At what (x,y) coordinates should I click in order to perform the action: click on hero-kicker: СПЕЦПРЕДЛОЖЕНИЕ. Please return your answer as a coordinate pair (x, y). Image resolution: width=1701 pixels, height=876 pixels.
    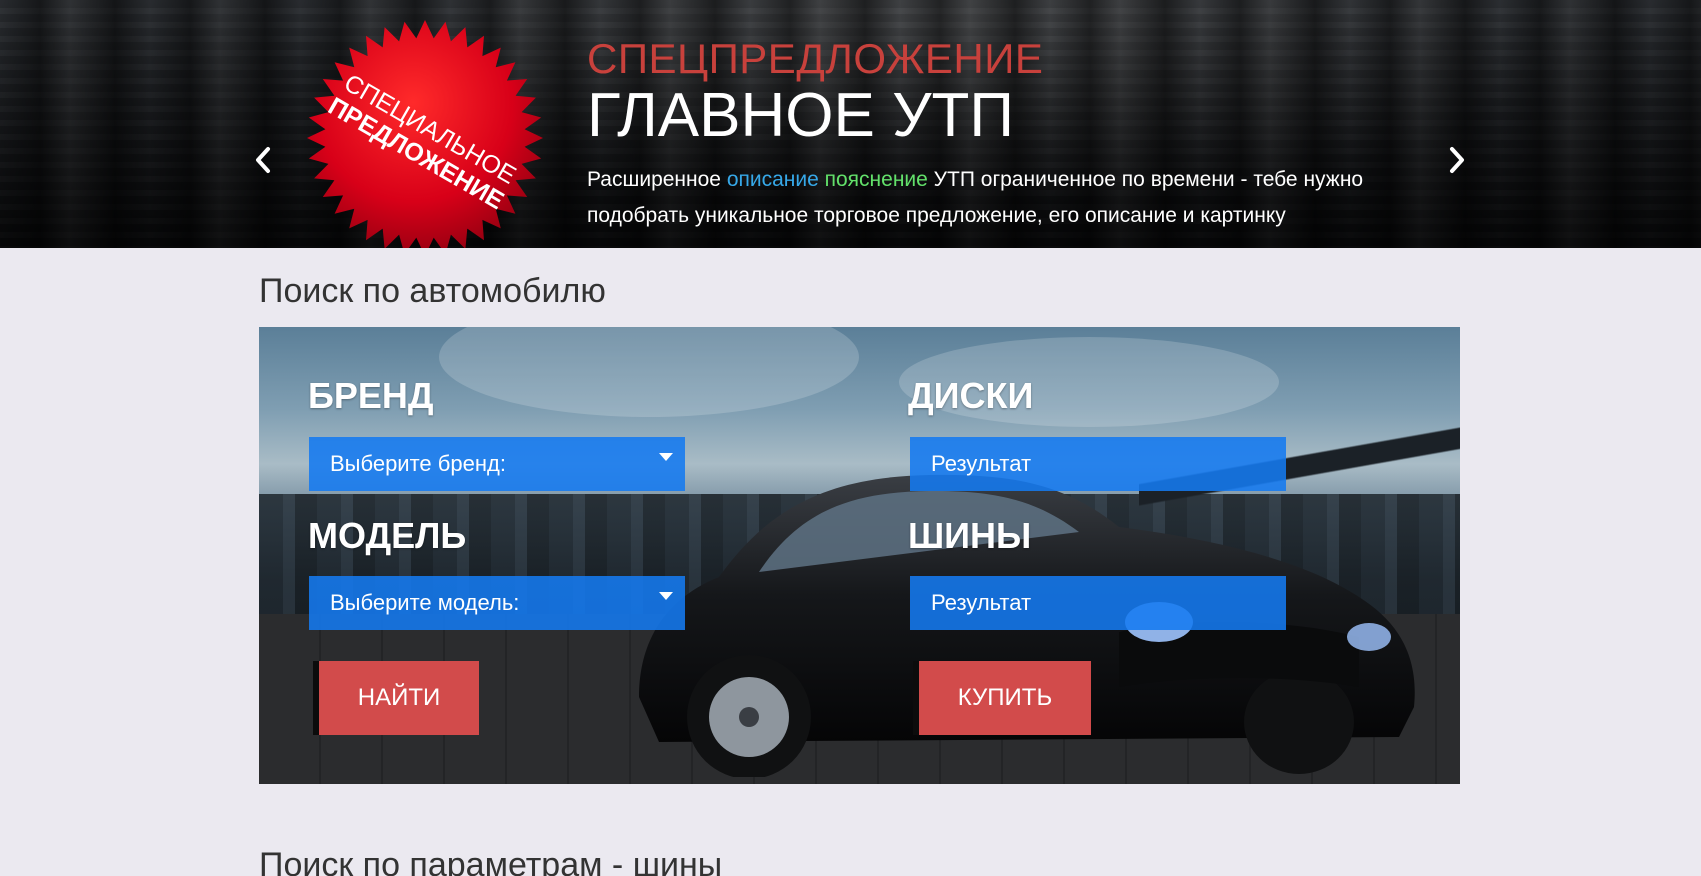
    Looking at the image, I should click on (815, 58).